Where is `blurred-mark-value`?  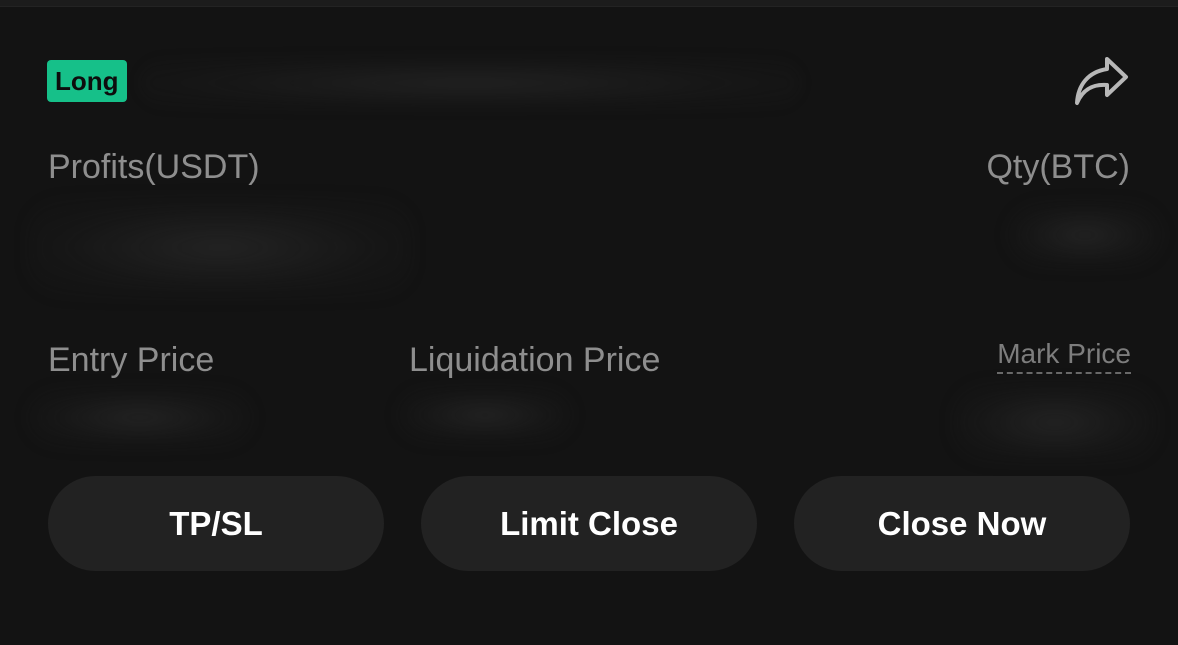 blurred-mark-value is located at coordinates (1055, 422).